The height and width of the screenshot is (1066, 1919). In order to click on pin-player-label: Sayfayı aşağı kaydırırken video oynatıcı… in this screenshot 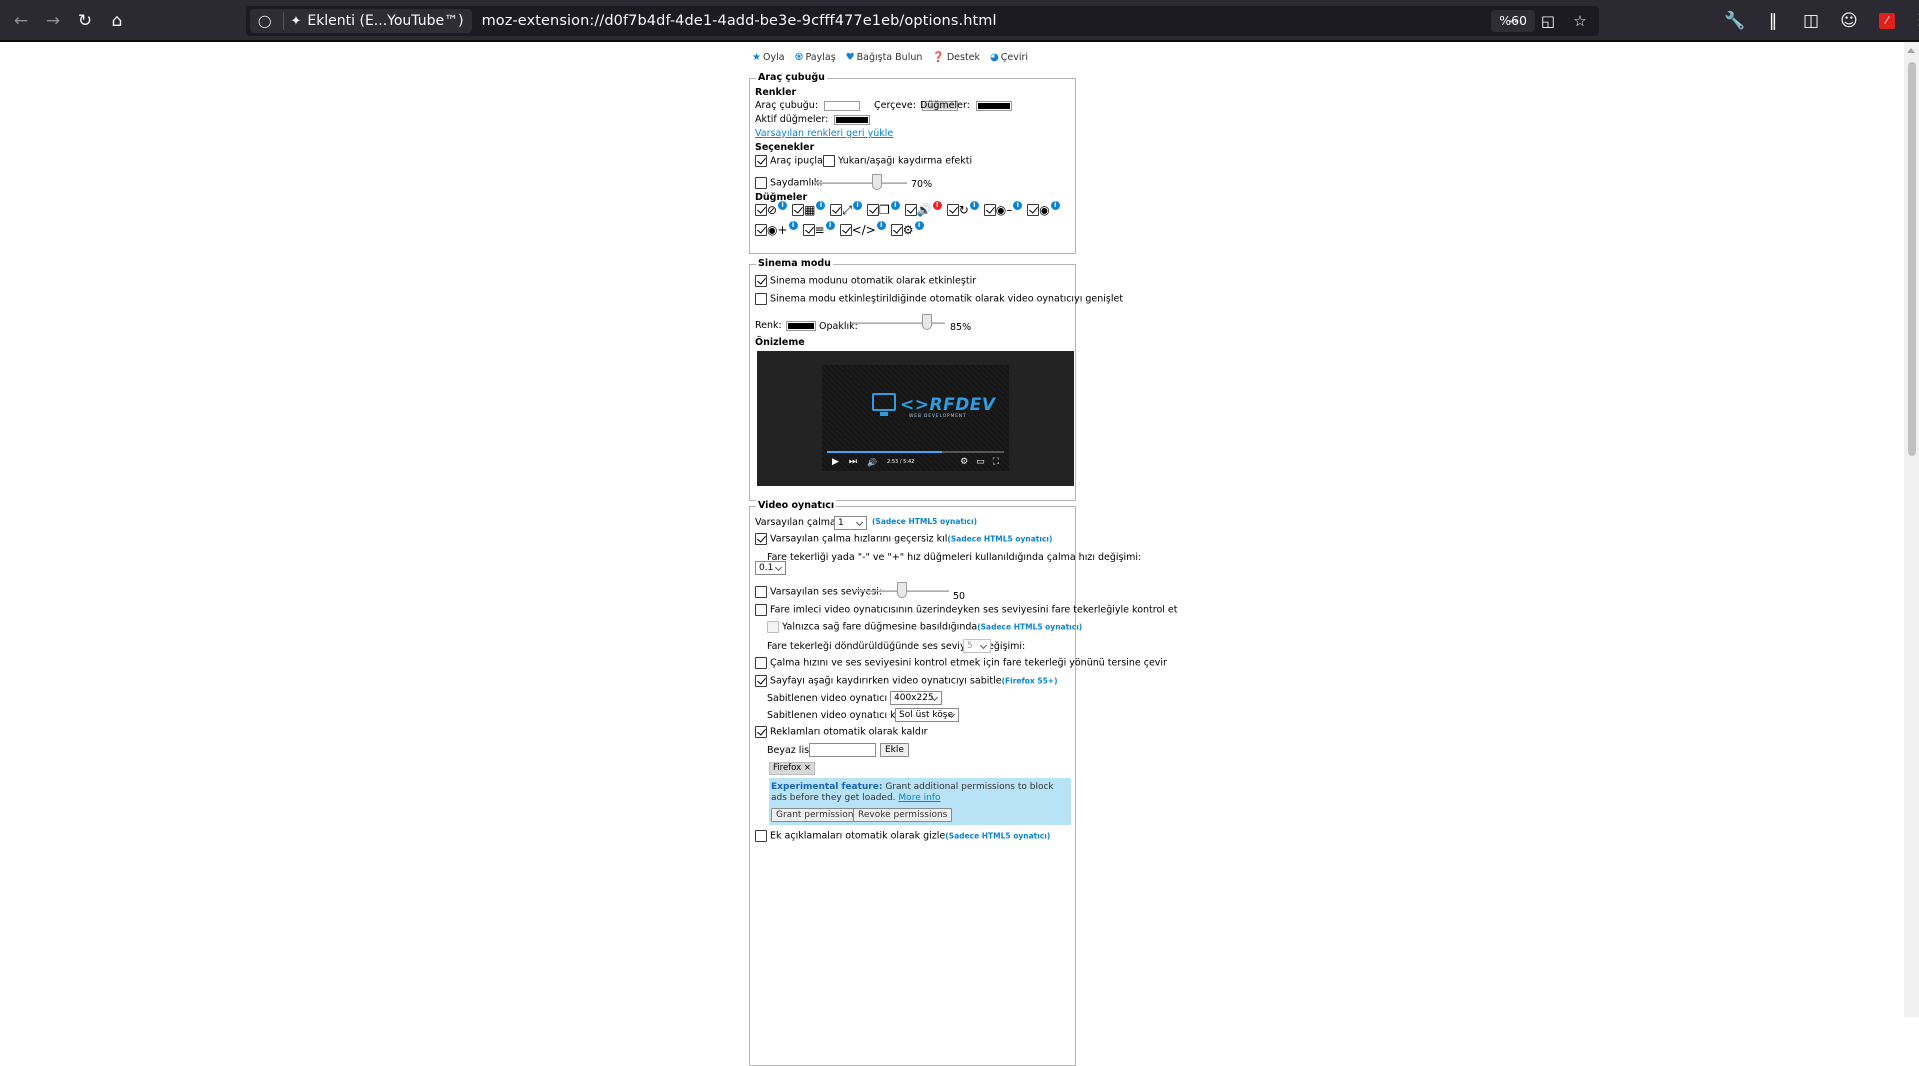, I will do `click(886, 681)`.